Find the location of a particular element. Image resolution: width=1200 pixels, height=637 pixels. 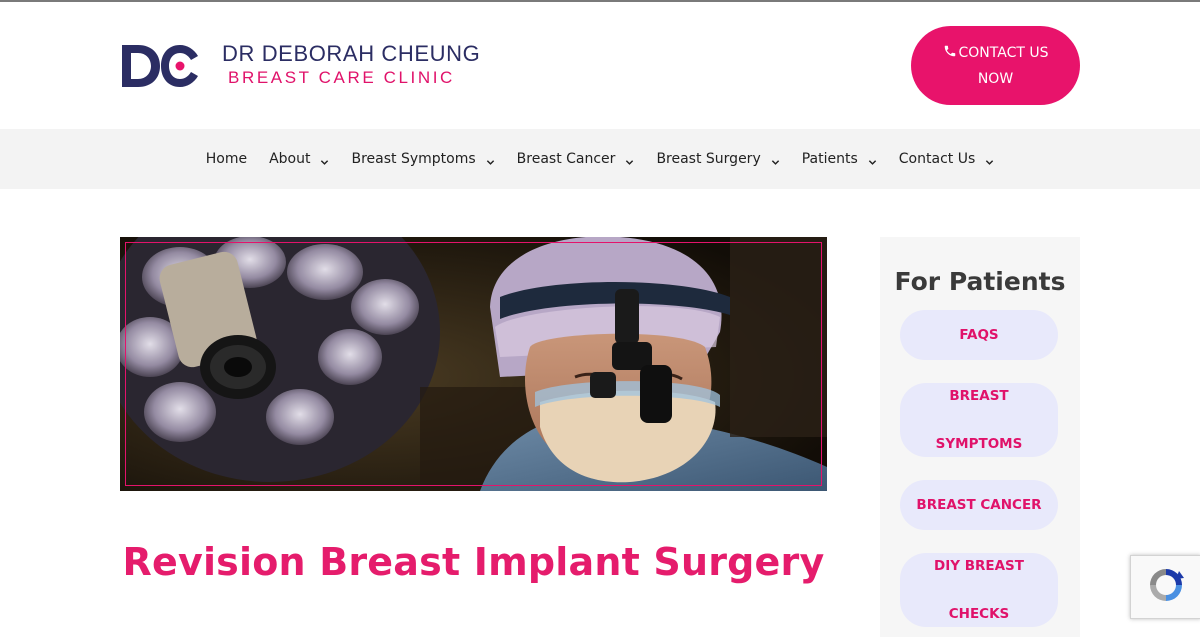

breast-symptoms-button: BREAST SYMPTOMS is located at coordinates (979, 420).